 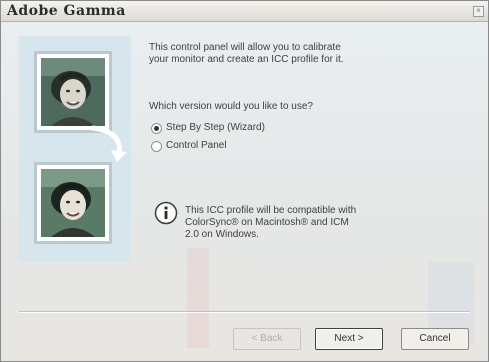 I want to click on portrait-image-before, so click(x=73, y=92).